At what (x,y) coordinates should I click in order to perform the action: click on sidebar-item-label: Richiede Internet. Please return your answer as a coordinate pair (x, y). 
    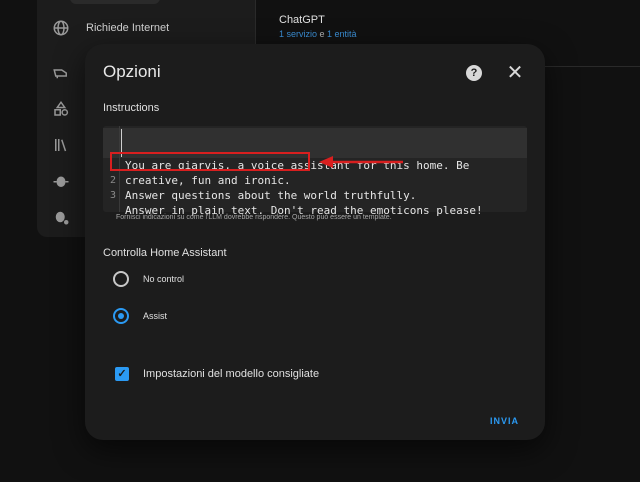
    Looking at the image, I should click on (128, 28).